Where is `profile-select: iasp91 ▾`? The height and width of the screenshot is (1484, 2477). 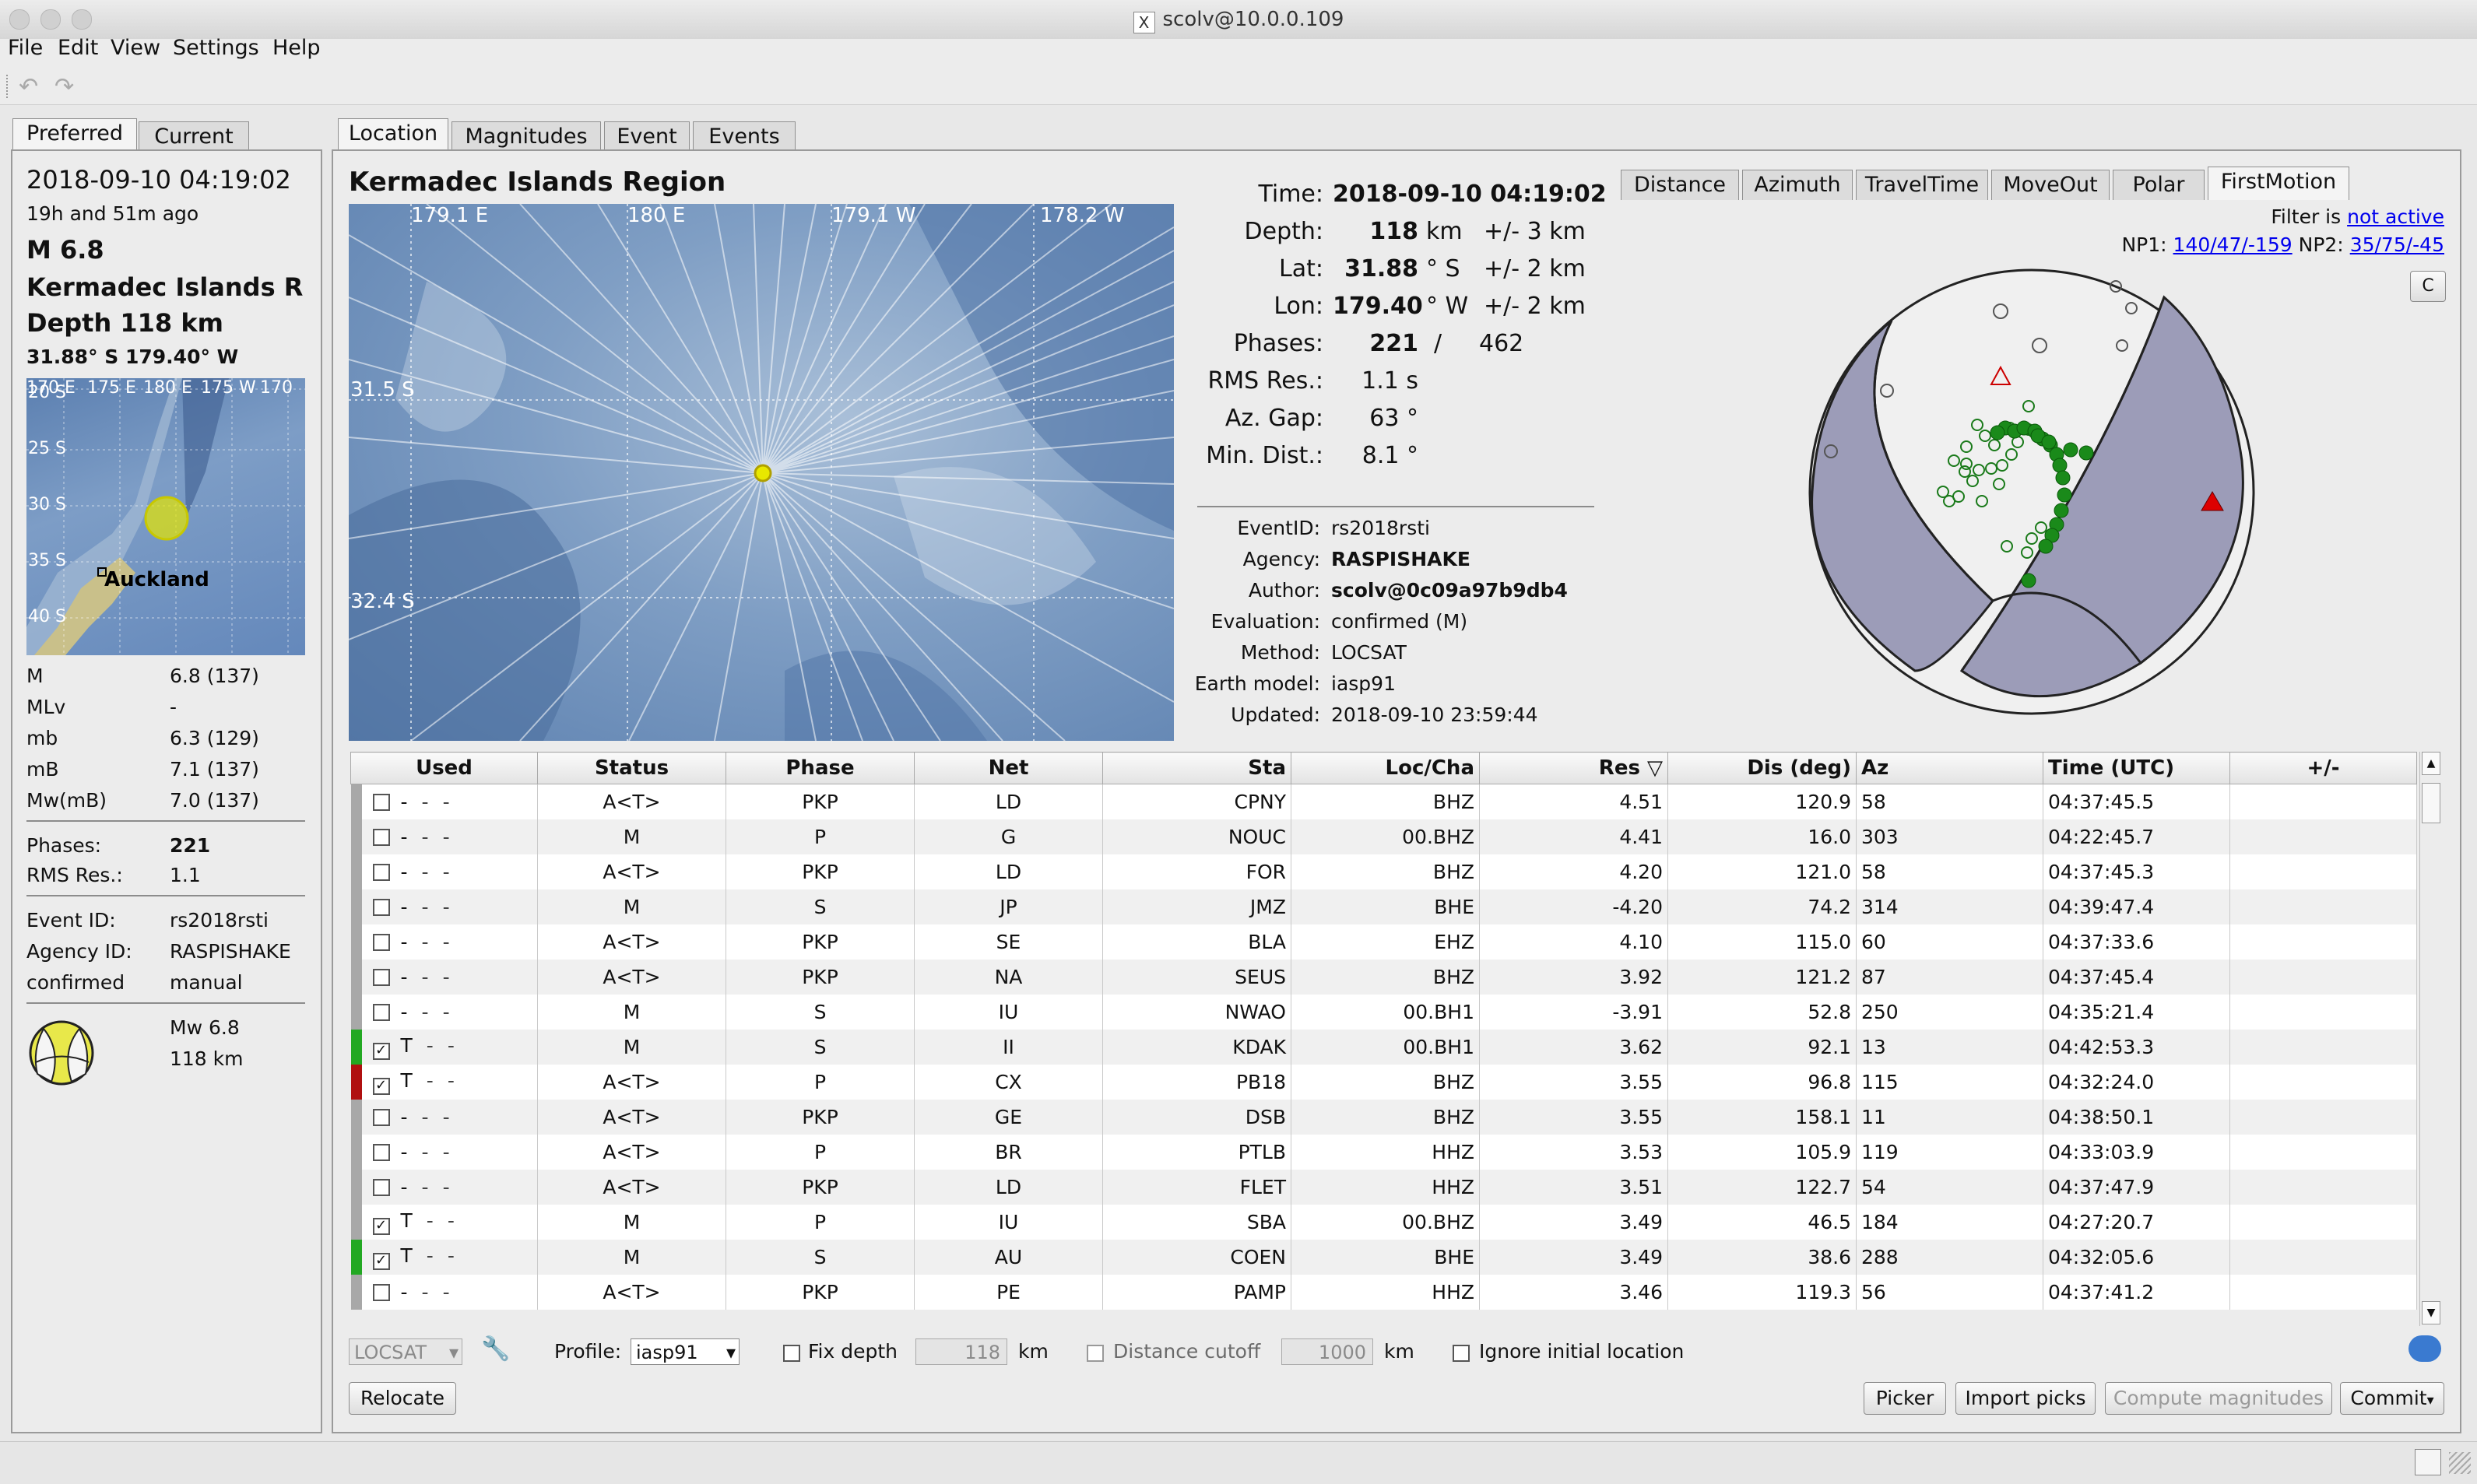 profile-select: iasp91 ▾ is located at coordinates (685, 1351).